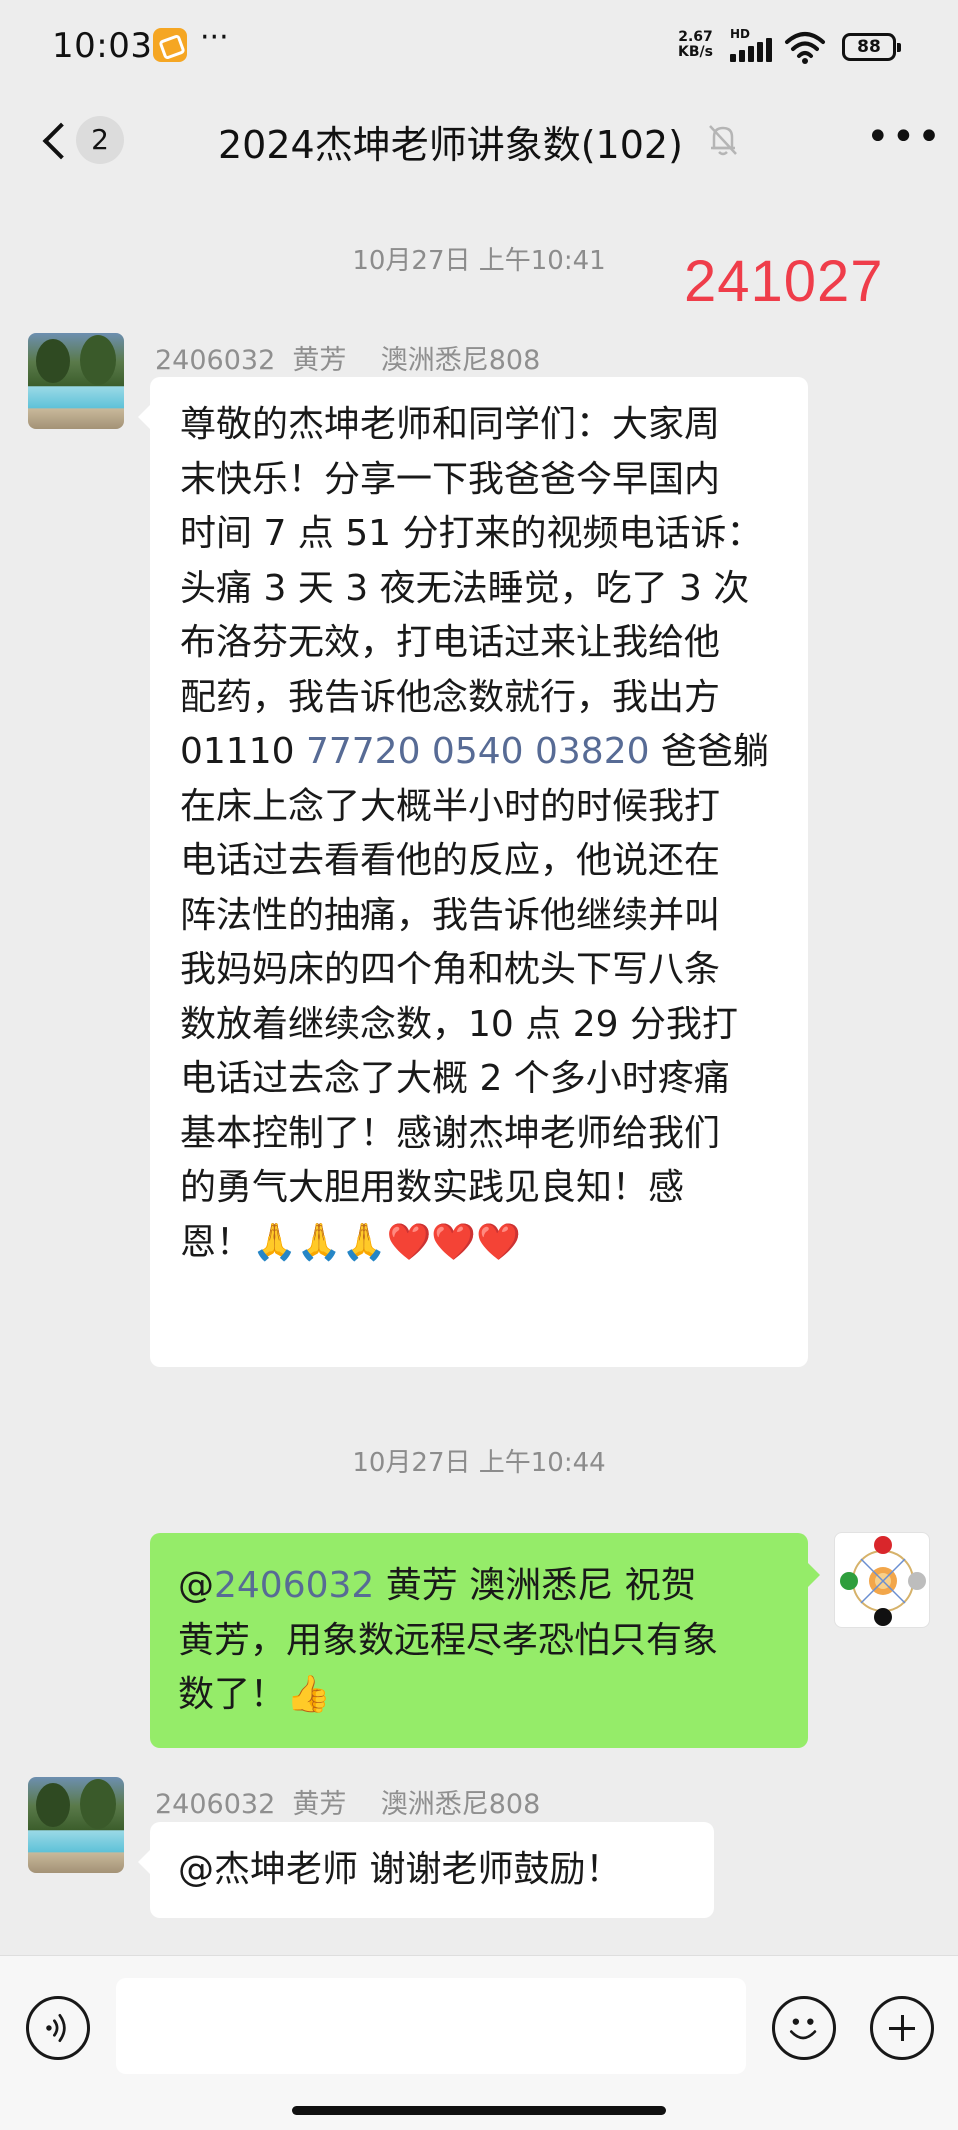 The height and width of the screenshot is (2130, 958). I want to click on more-notifications-icon: ···, so click(214, 37).